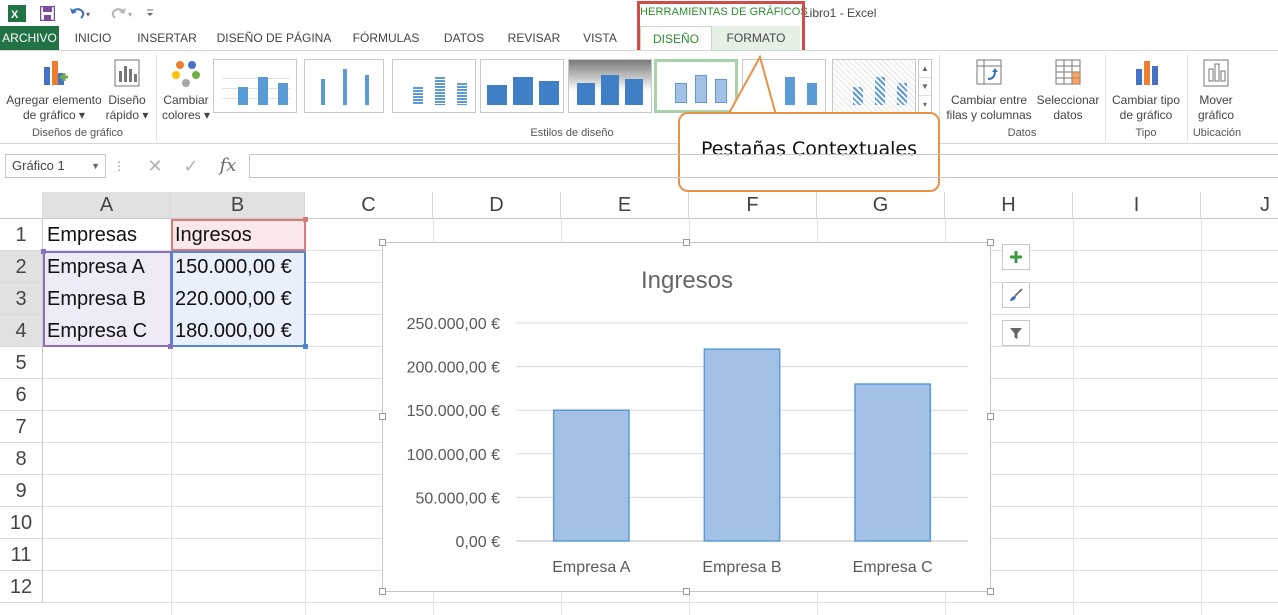 The width and height of the screenshot is (1278, 615). I want to click on select-data-button: Seleccionar datos, so click(1068, 90).